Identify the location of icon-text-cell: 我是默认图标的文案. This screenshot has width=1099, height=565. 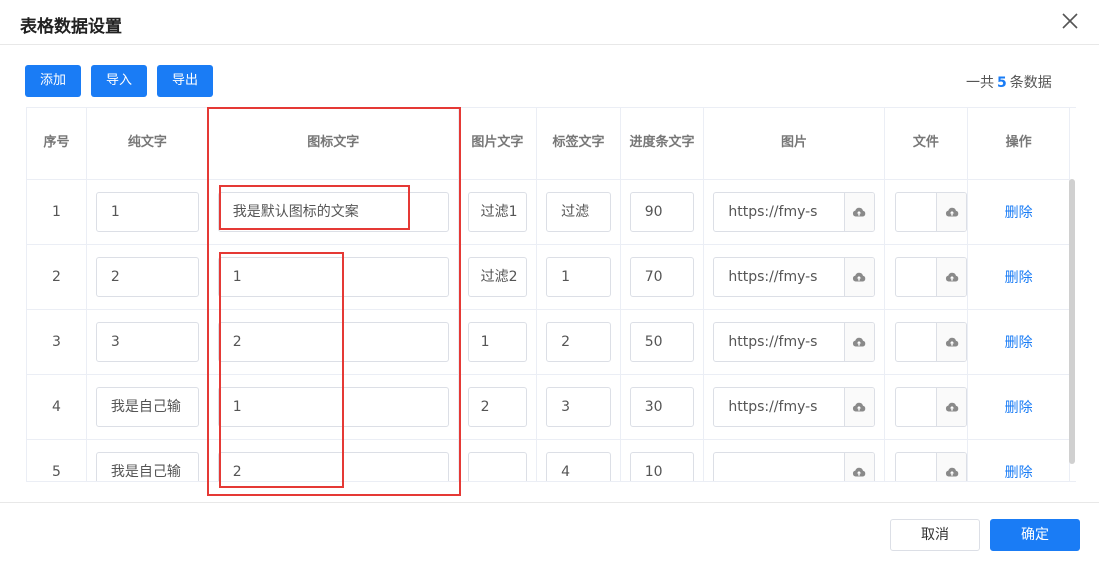
(333, 212).